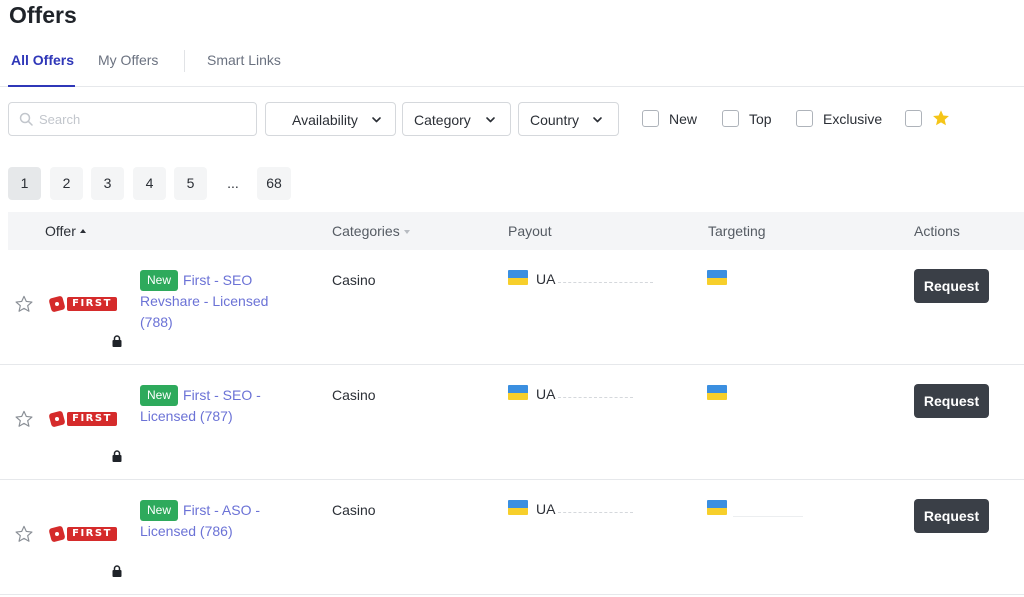 The height and width of the screenshot is (597, 1024). I want to click on tab-divider, so click(184, 61).